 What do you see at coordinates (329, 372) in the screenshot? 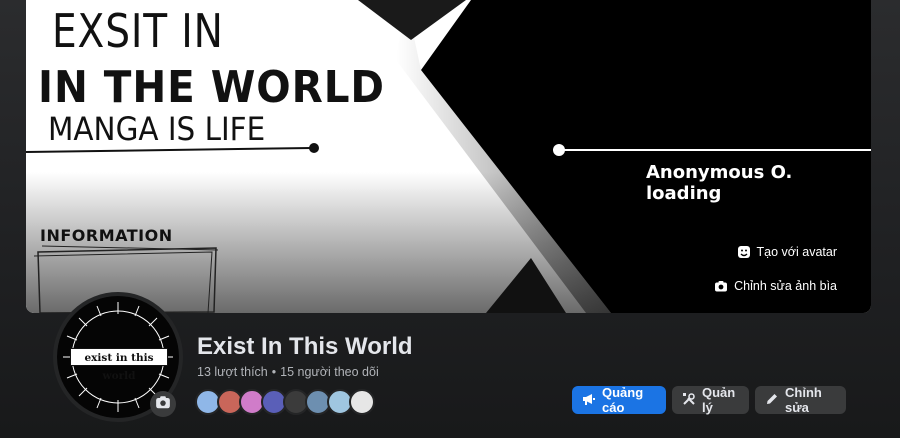
I see `followers-count: 15 người theo dõi` at bounding box center [329, 372].